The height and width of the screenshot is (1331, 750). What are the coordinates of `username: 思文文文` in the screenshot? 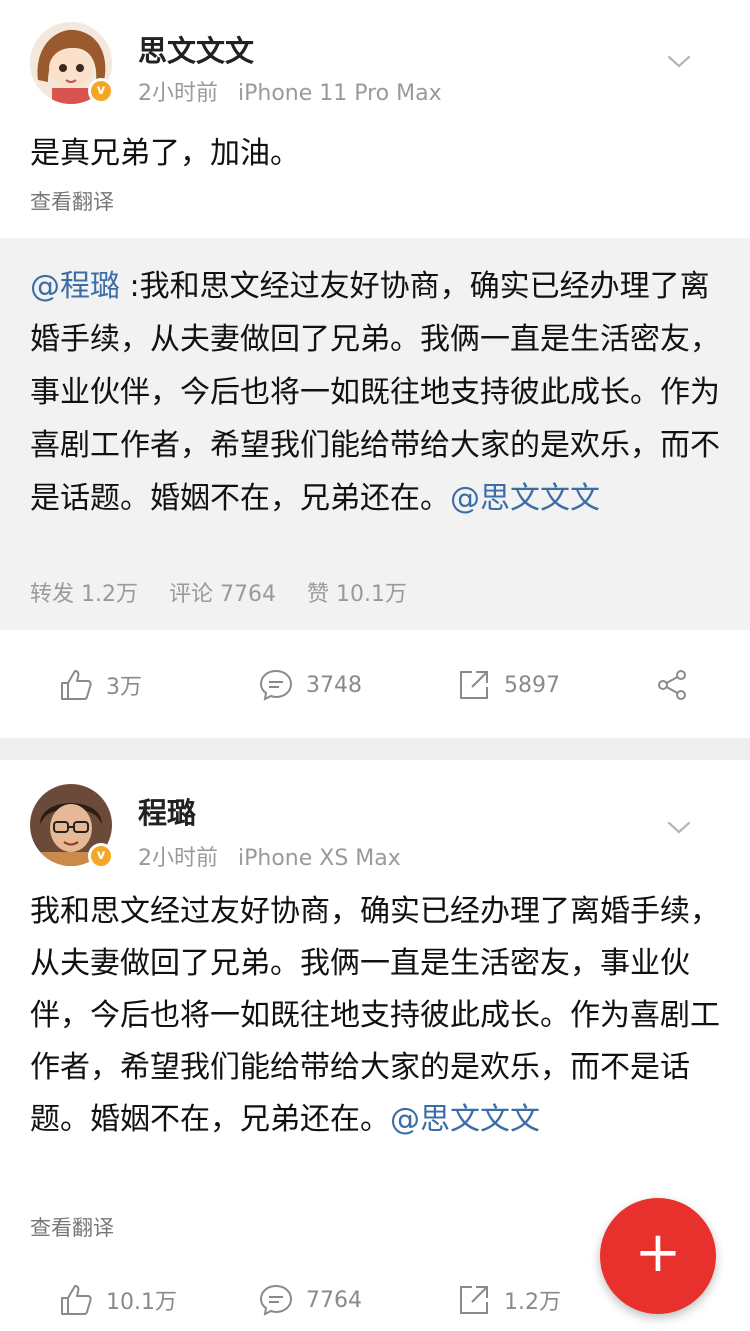 It's located at (196, 49).